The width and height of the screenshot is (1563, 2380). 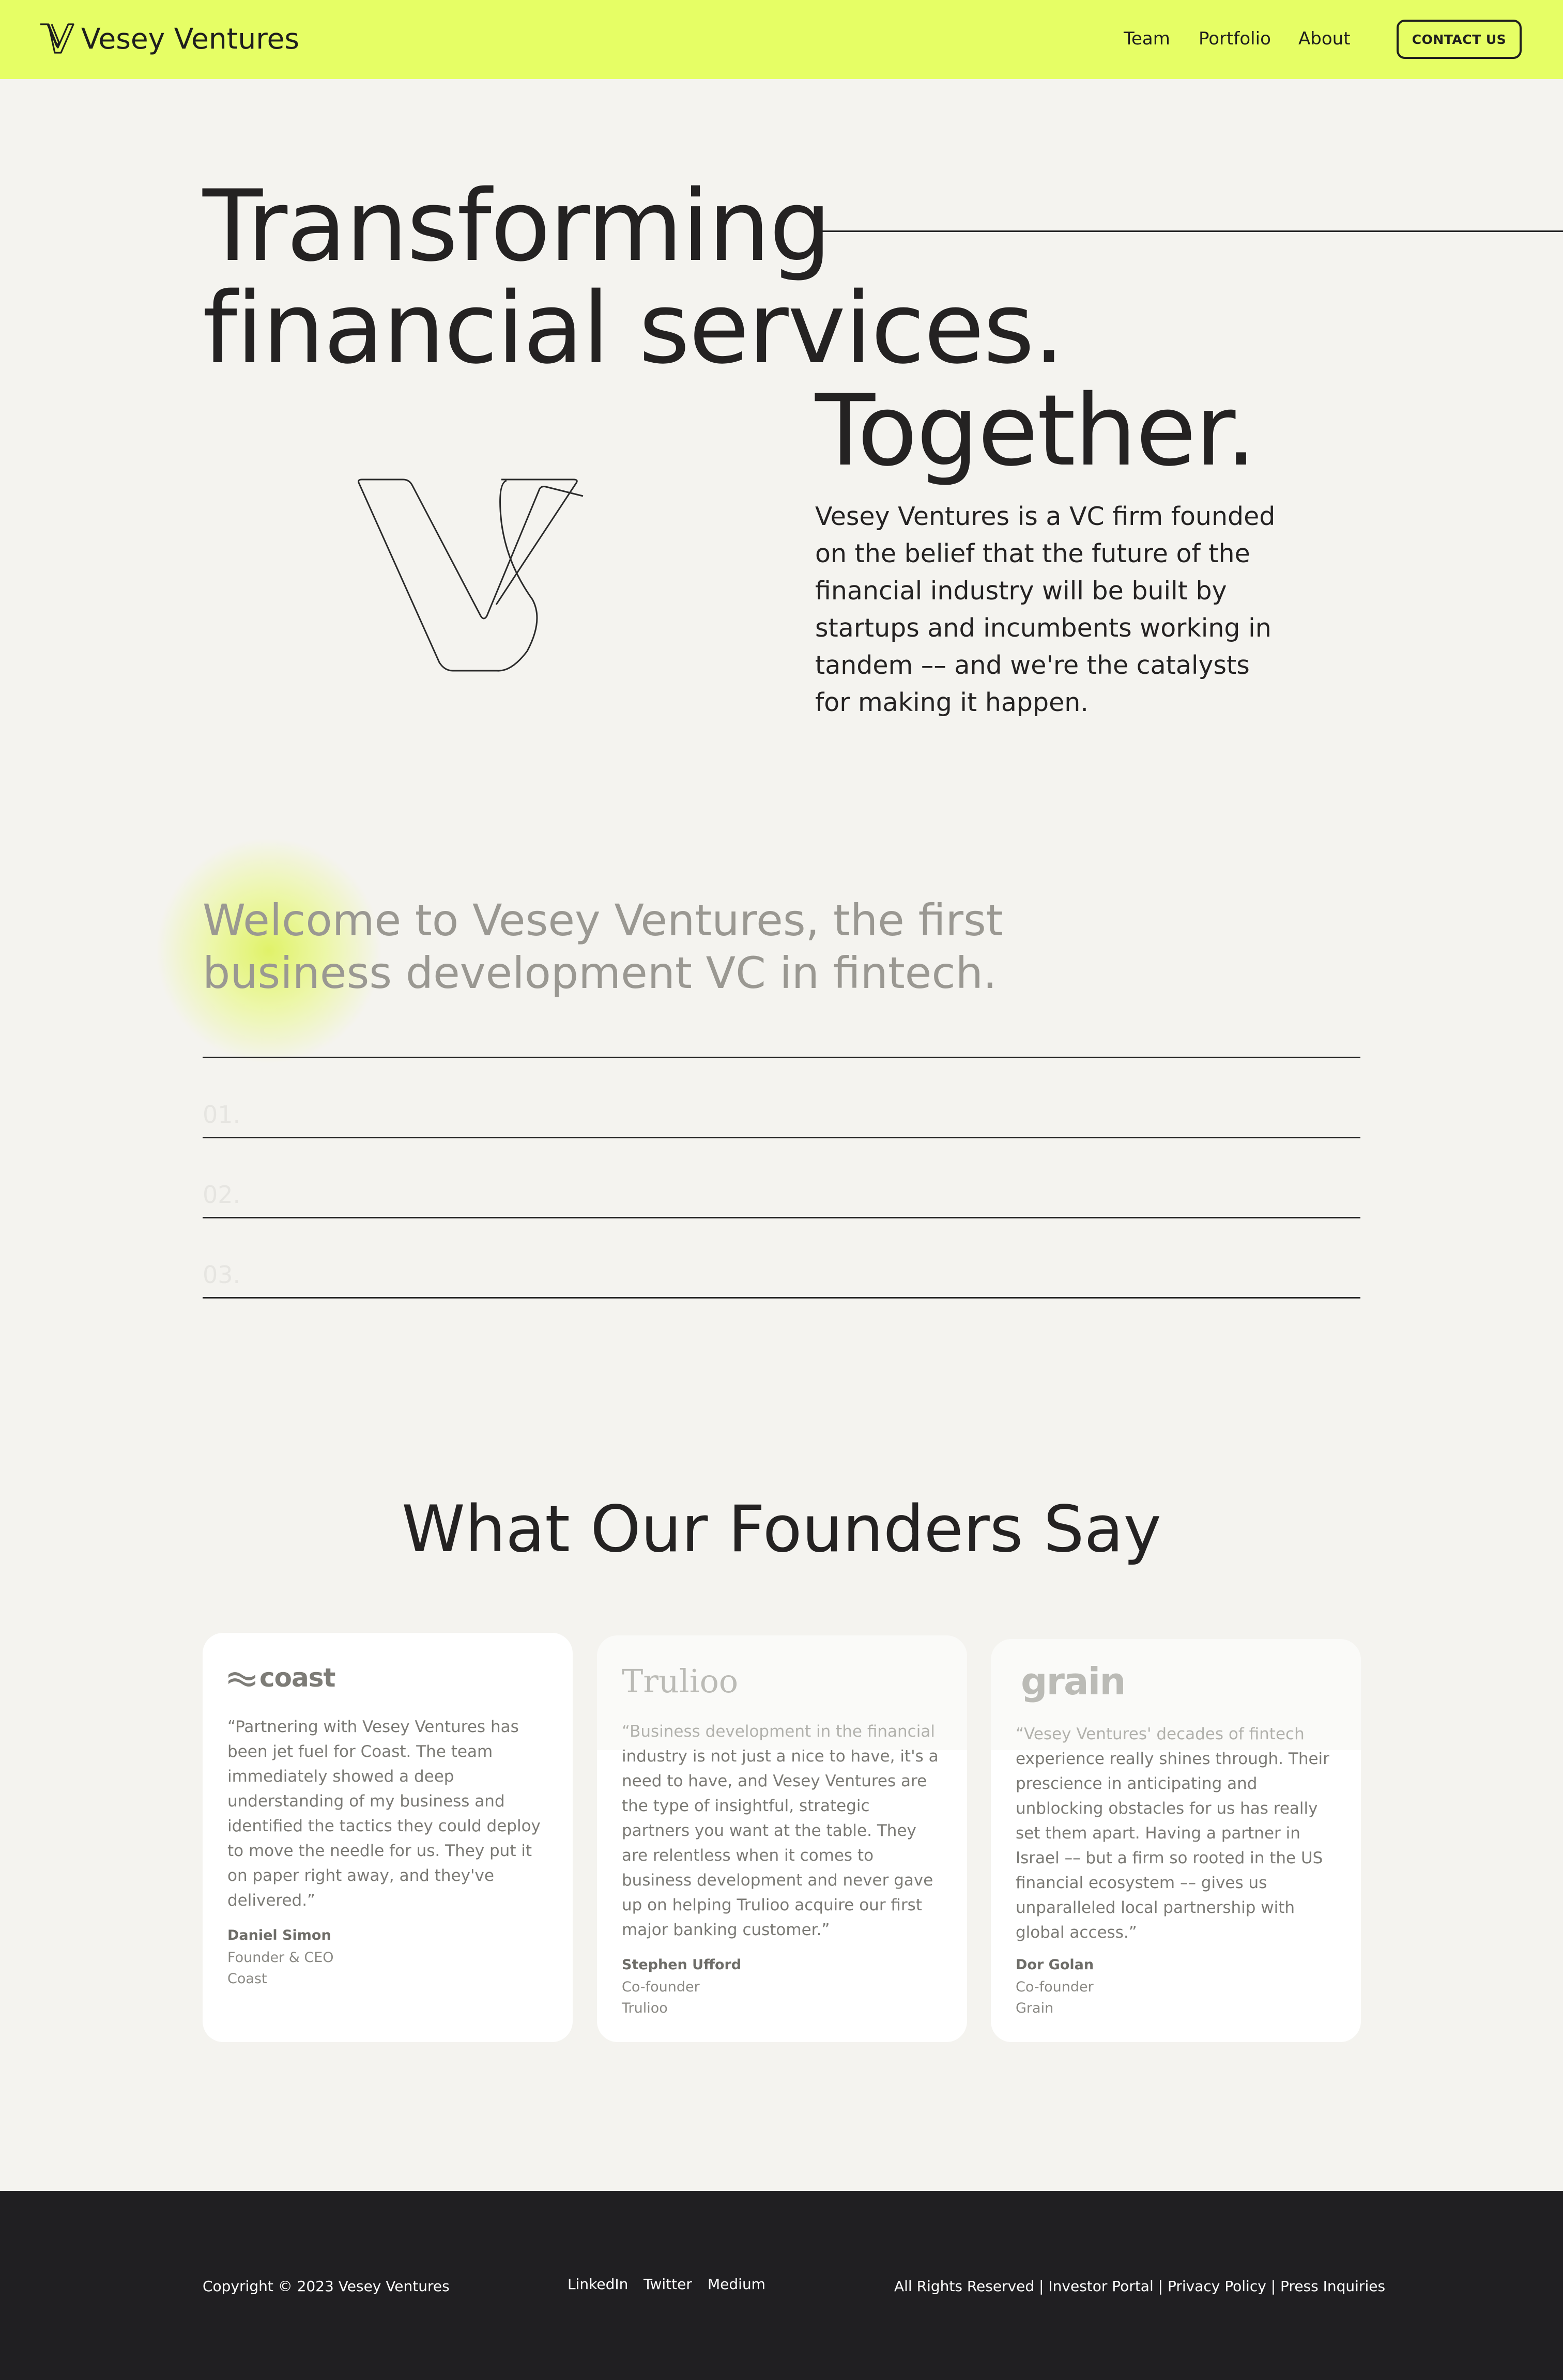 I want to click on coast-waves-icon, so click(x=242, y=1679).